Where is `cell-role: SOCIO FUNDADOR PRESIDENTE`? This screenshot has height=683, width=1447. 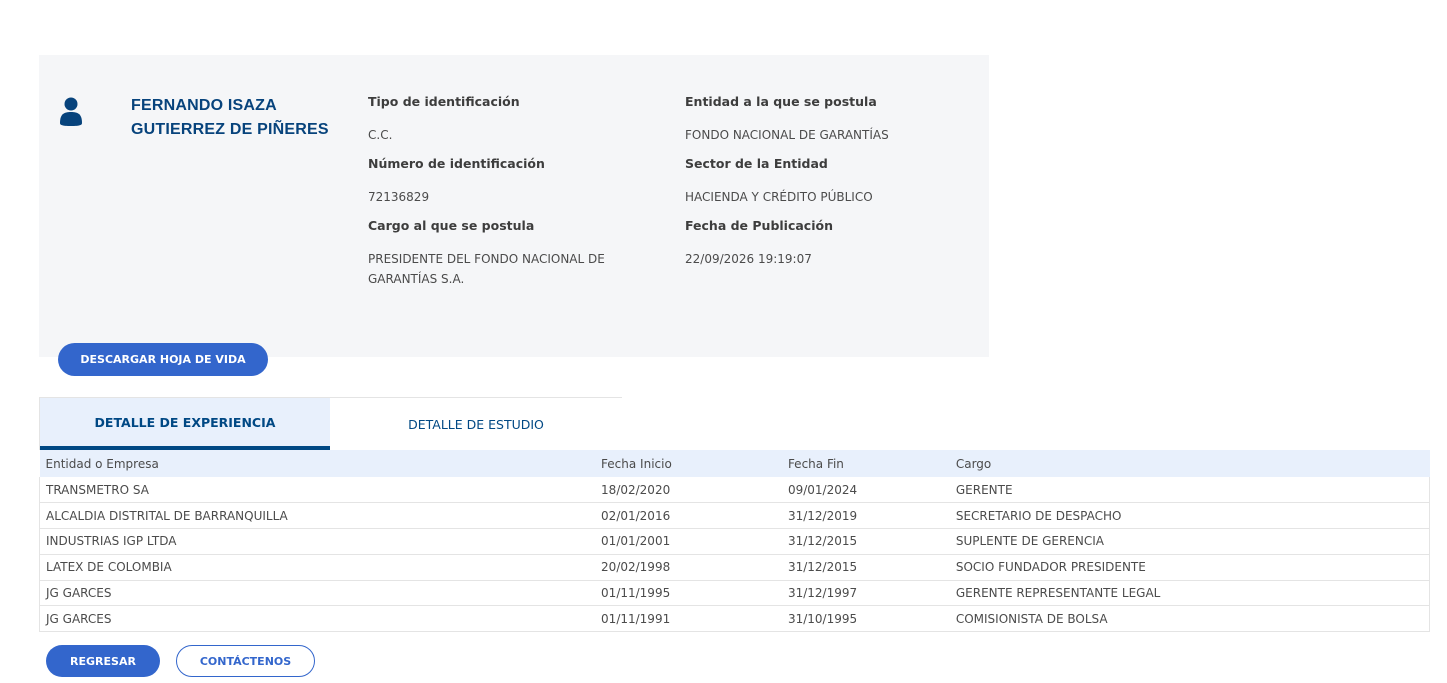
cell-role: SOCIO FUNDADOR PRESIDENTE is located at coordinates (1189, 567).